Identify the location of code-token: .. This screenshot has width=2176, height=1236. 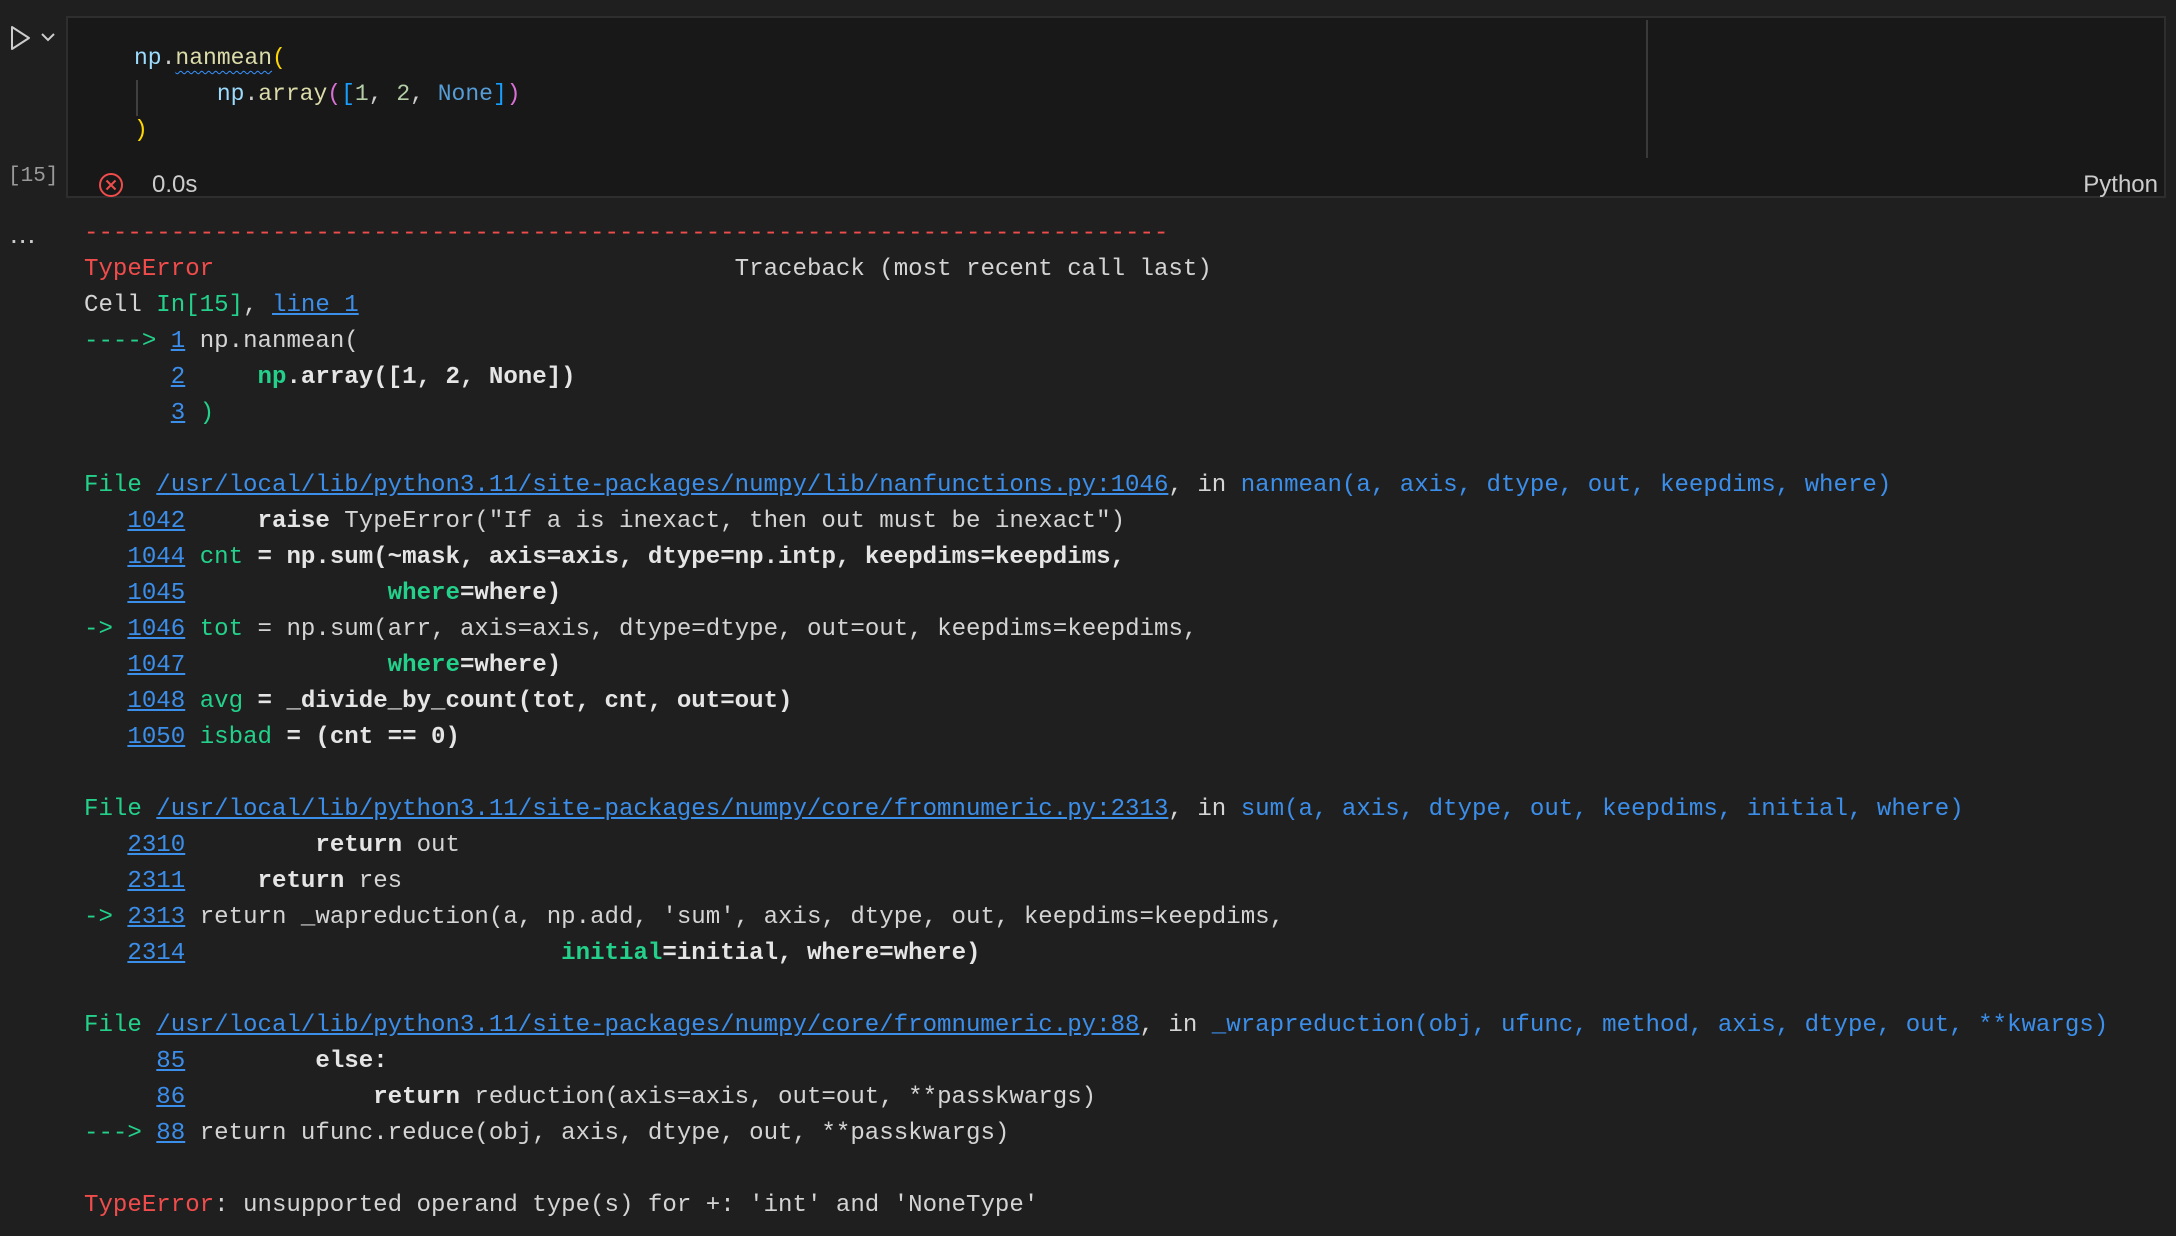
(168, 58).